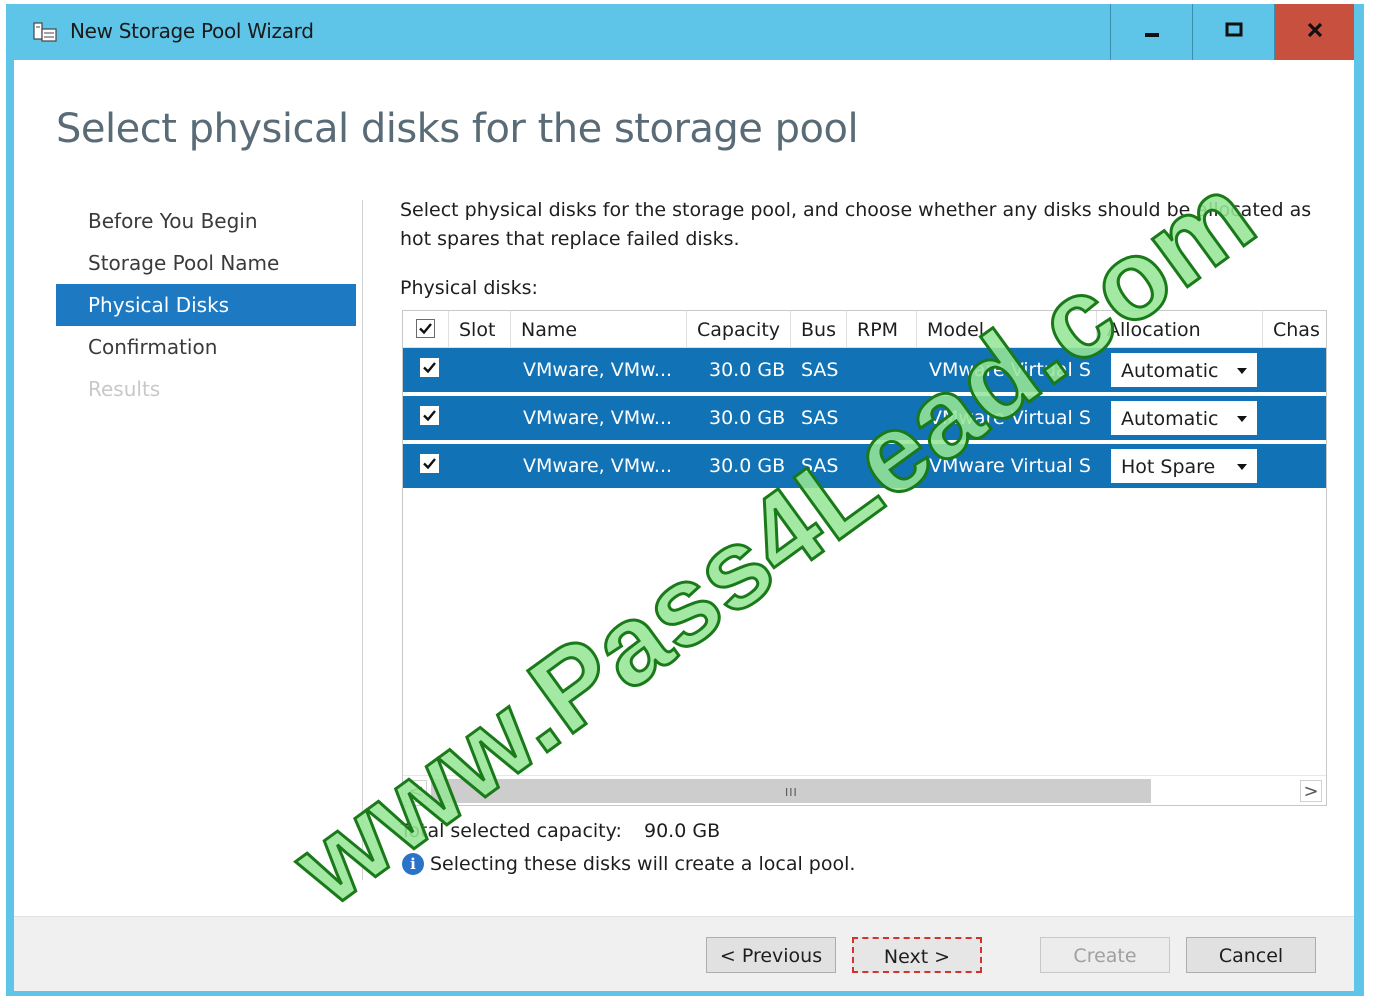  I want to click on column-header-slot: Slot, so click(480, 329).